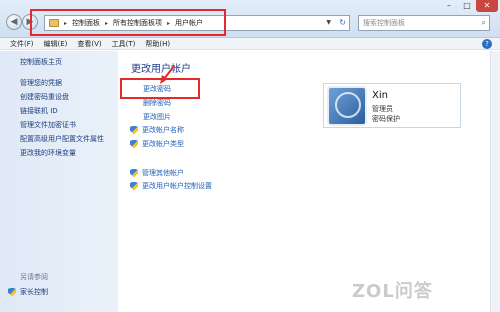 This screenshot has height=312, width=500. I want to click on left-link-online-id: 链接联机 ID, so click(39, 111).